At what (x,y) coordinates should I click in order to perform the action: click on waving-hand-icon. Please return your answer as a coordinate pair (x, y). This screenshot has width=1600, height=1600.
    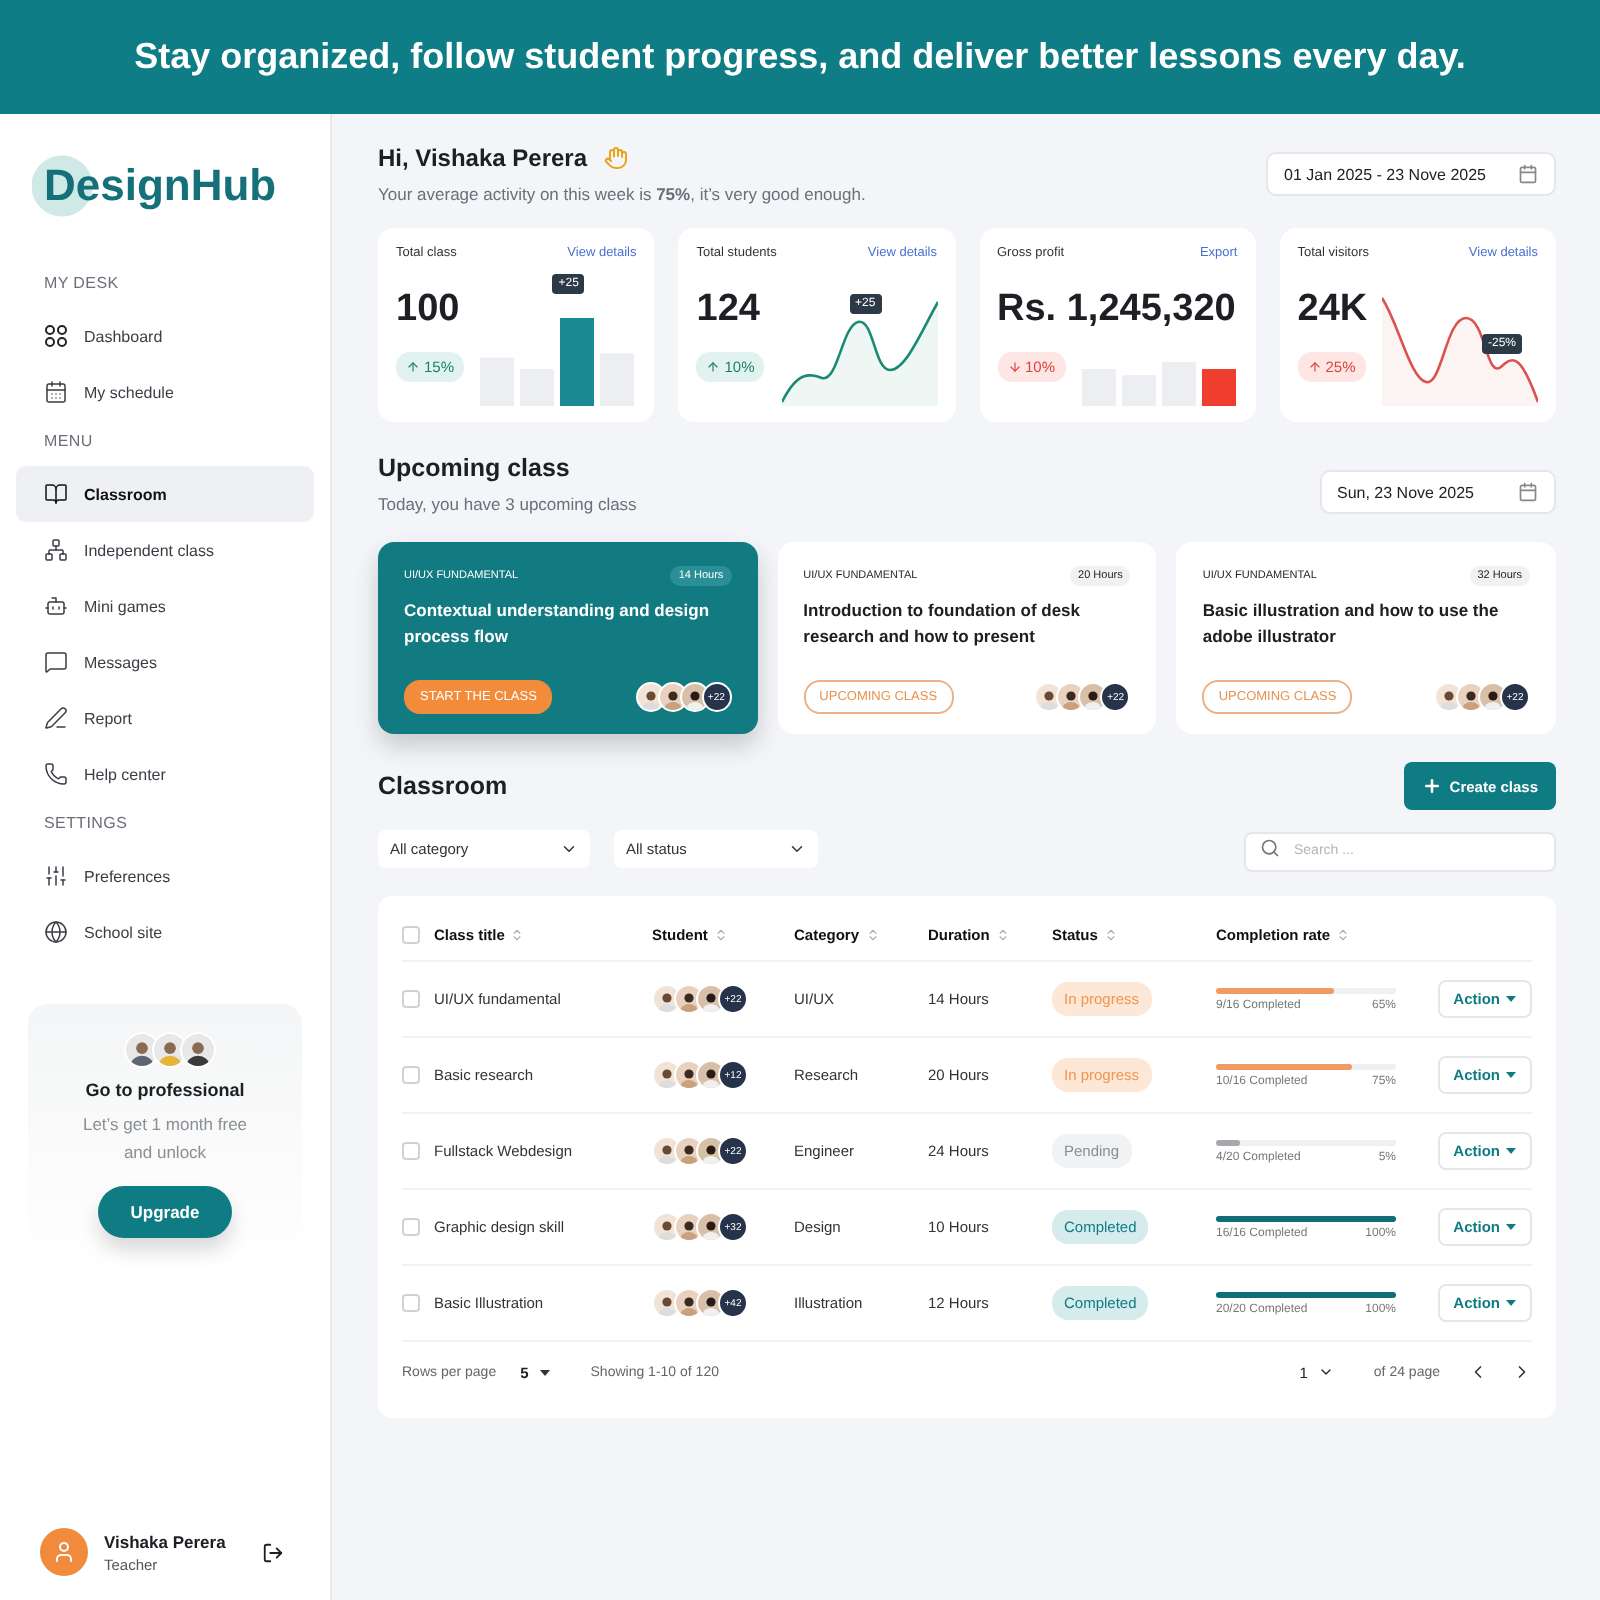
    Looking at the image, I should click on (615, 158).